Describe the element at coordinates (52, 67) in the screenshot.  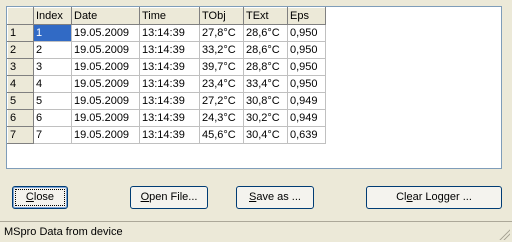
I see `cell-index: 3` at that location.